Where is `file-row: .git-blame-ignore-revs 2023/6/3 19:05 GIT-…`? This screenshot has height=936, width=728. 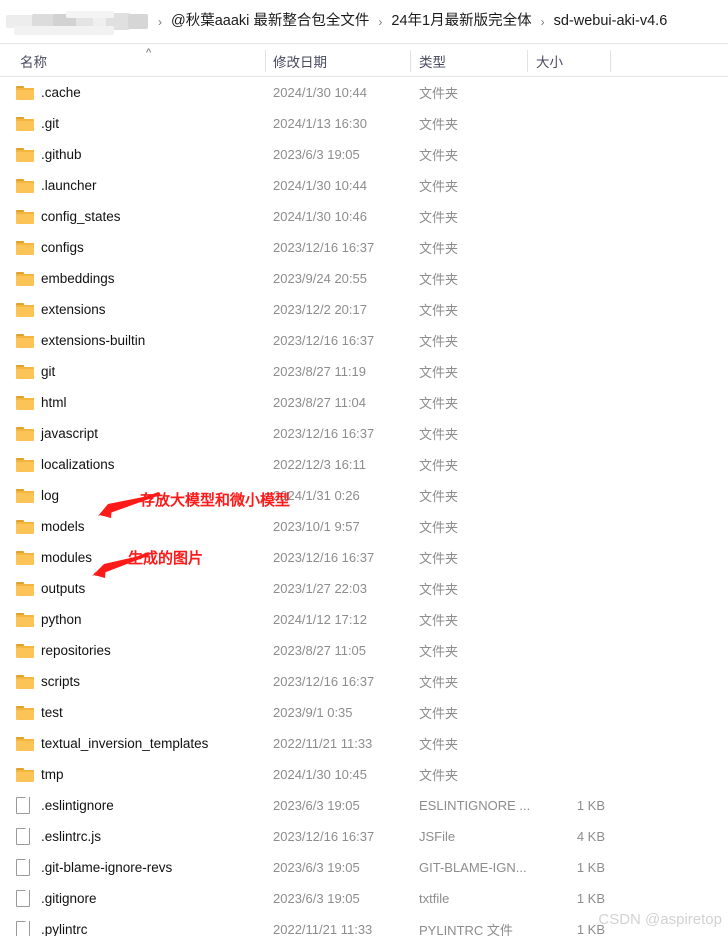
file-row: .git-blame-ignore-revs 2023/6/3 19:05 GIT-… is located at coordinates (364, 867).